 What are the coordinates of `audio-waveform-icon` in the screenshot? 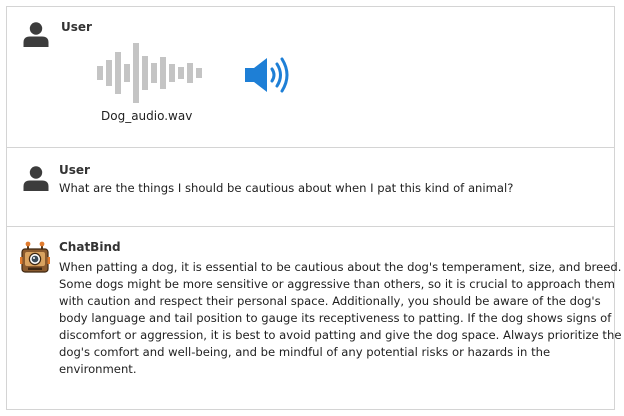 It's located at (153, 73).